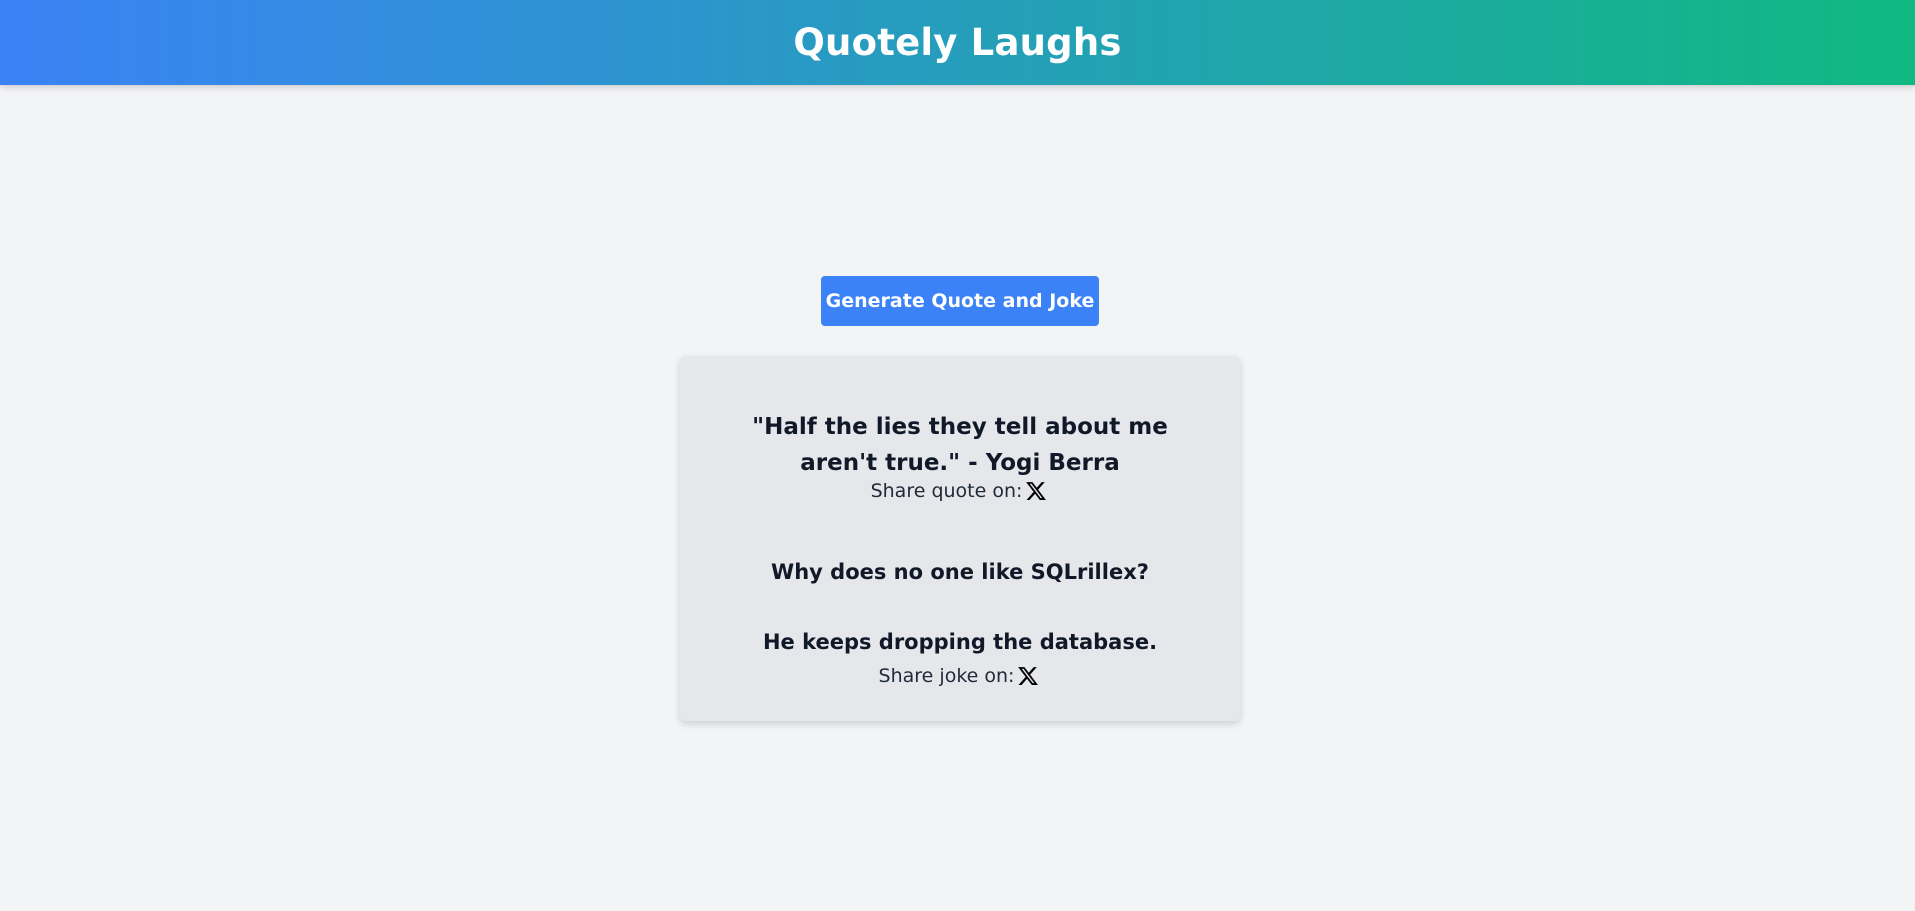 The height and width of the screenshot is (911, 1915). I want to click on share-quote-x-icon, so click(1036, 491).